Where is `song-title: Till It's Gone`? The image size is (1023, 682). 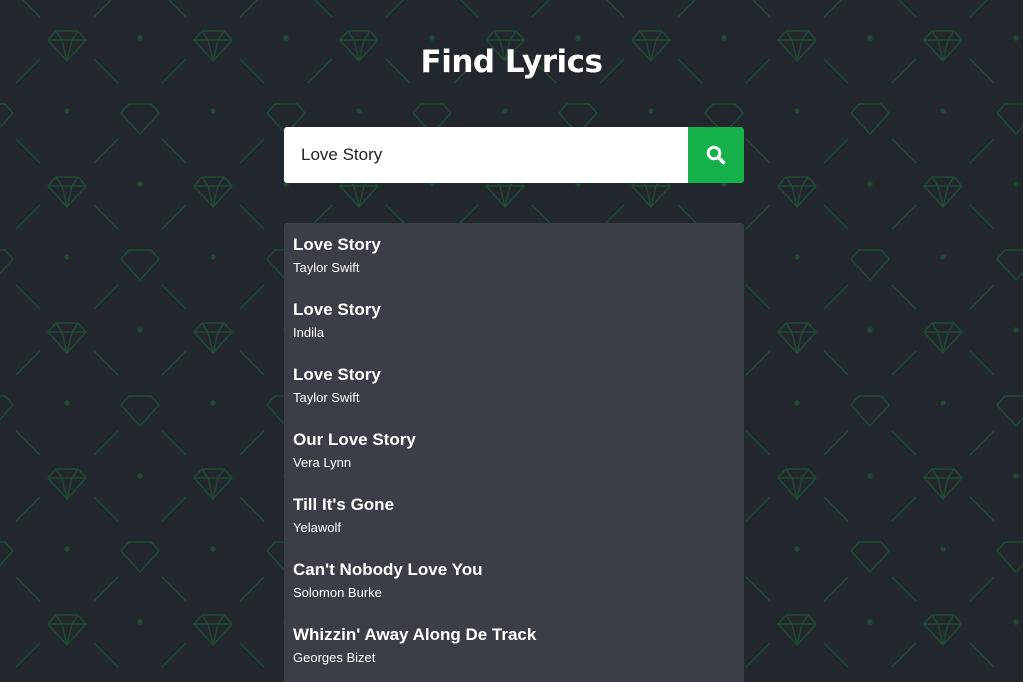
song-title: Till It's Gone is located at coordinates (344, 504).